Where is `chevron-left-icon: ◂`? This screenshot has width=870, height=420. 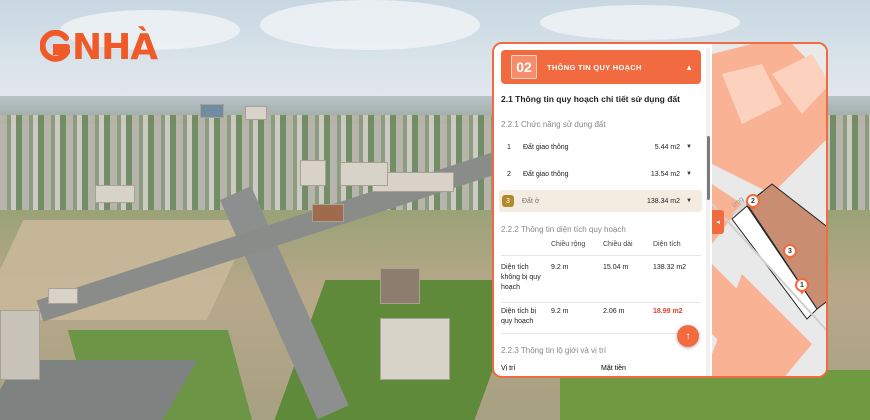
chevron-left-icon: ◂ is located at coordinates (718, 222).